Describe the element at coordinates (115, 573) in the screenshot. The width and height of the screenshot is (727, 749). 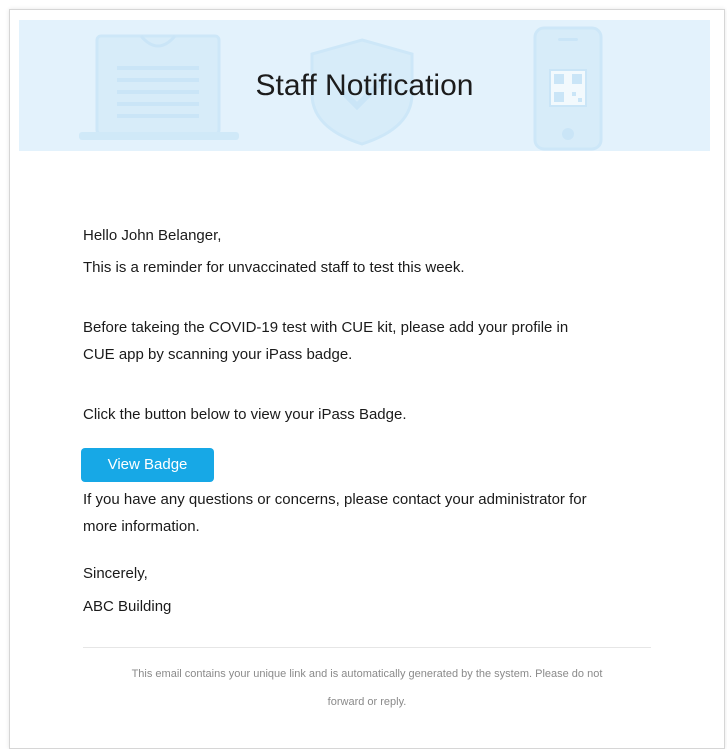
I see `closing-text: Sincerely,` at that location.